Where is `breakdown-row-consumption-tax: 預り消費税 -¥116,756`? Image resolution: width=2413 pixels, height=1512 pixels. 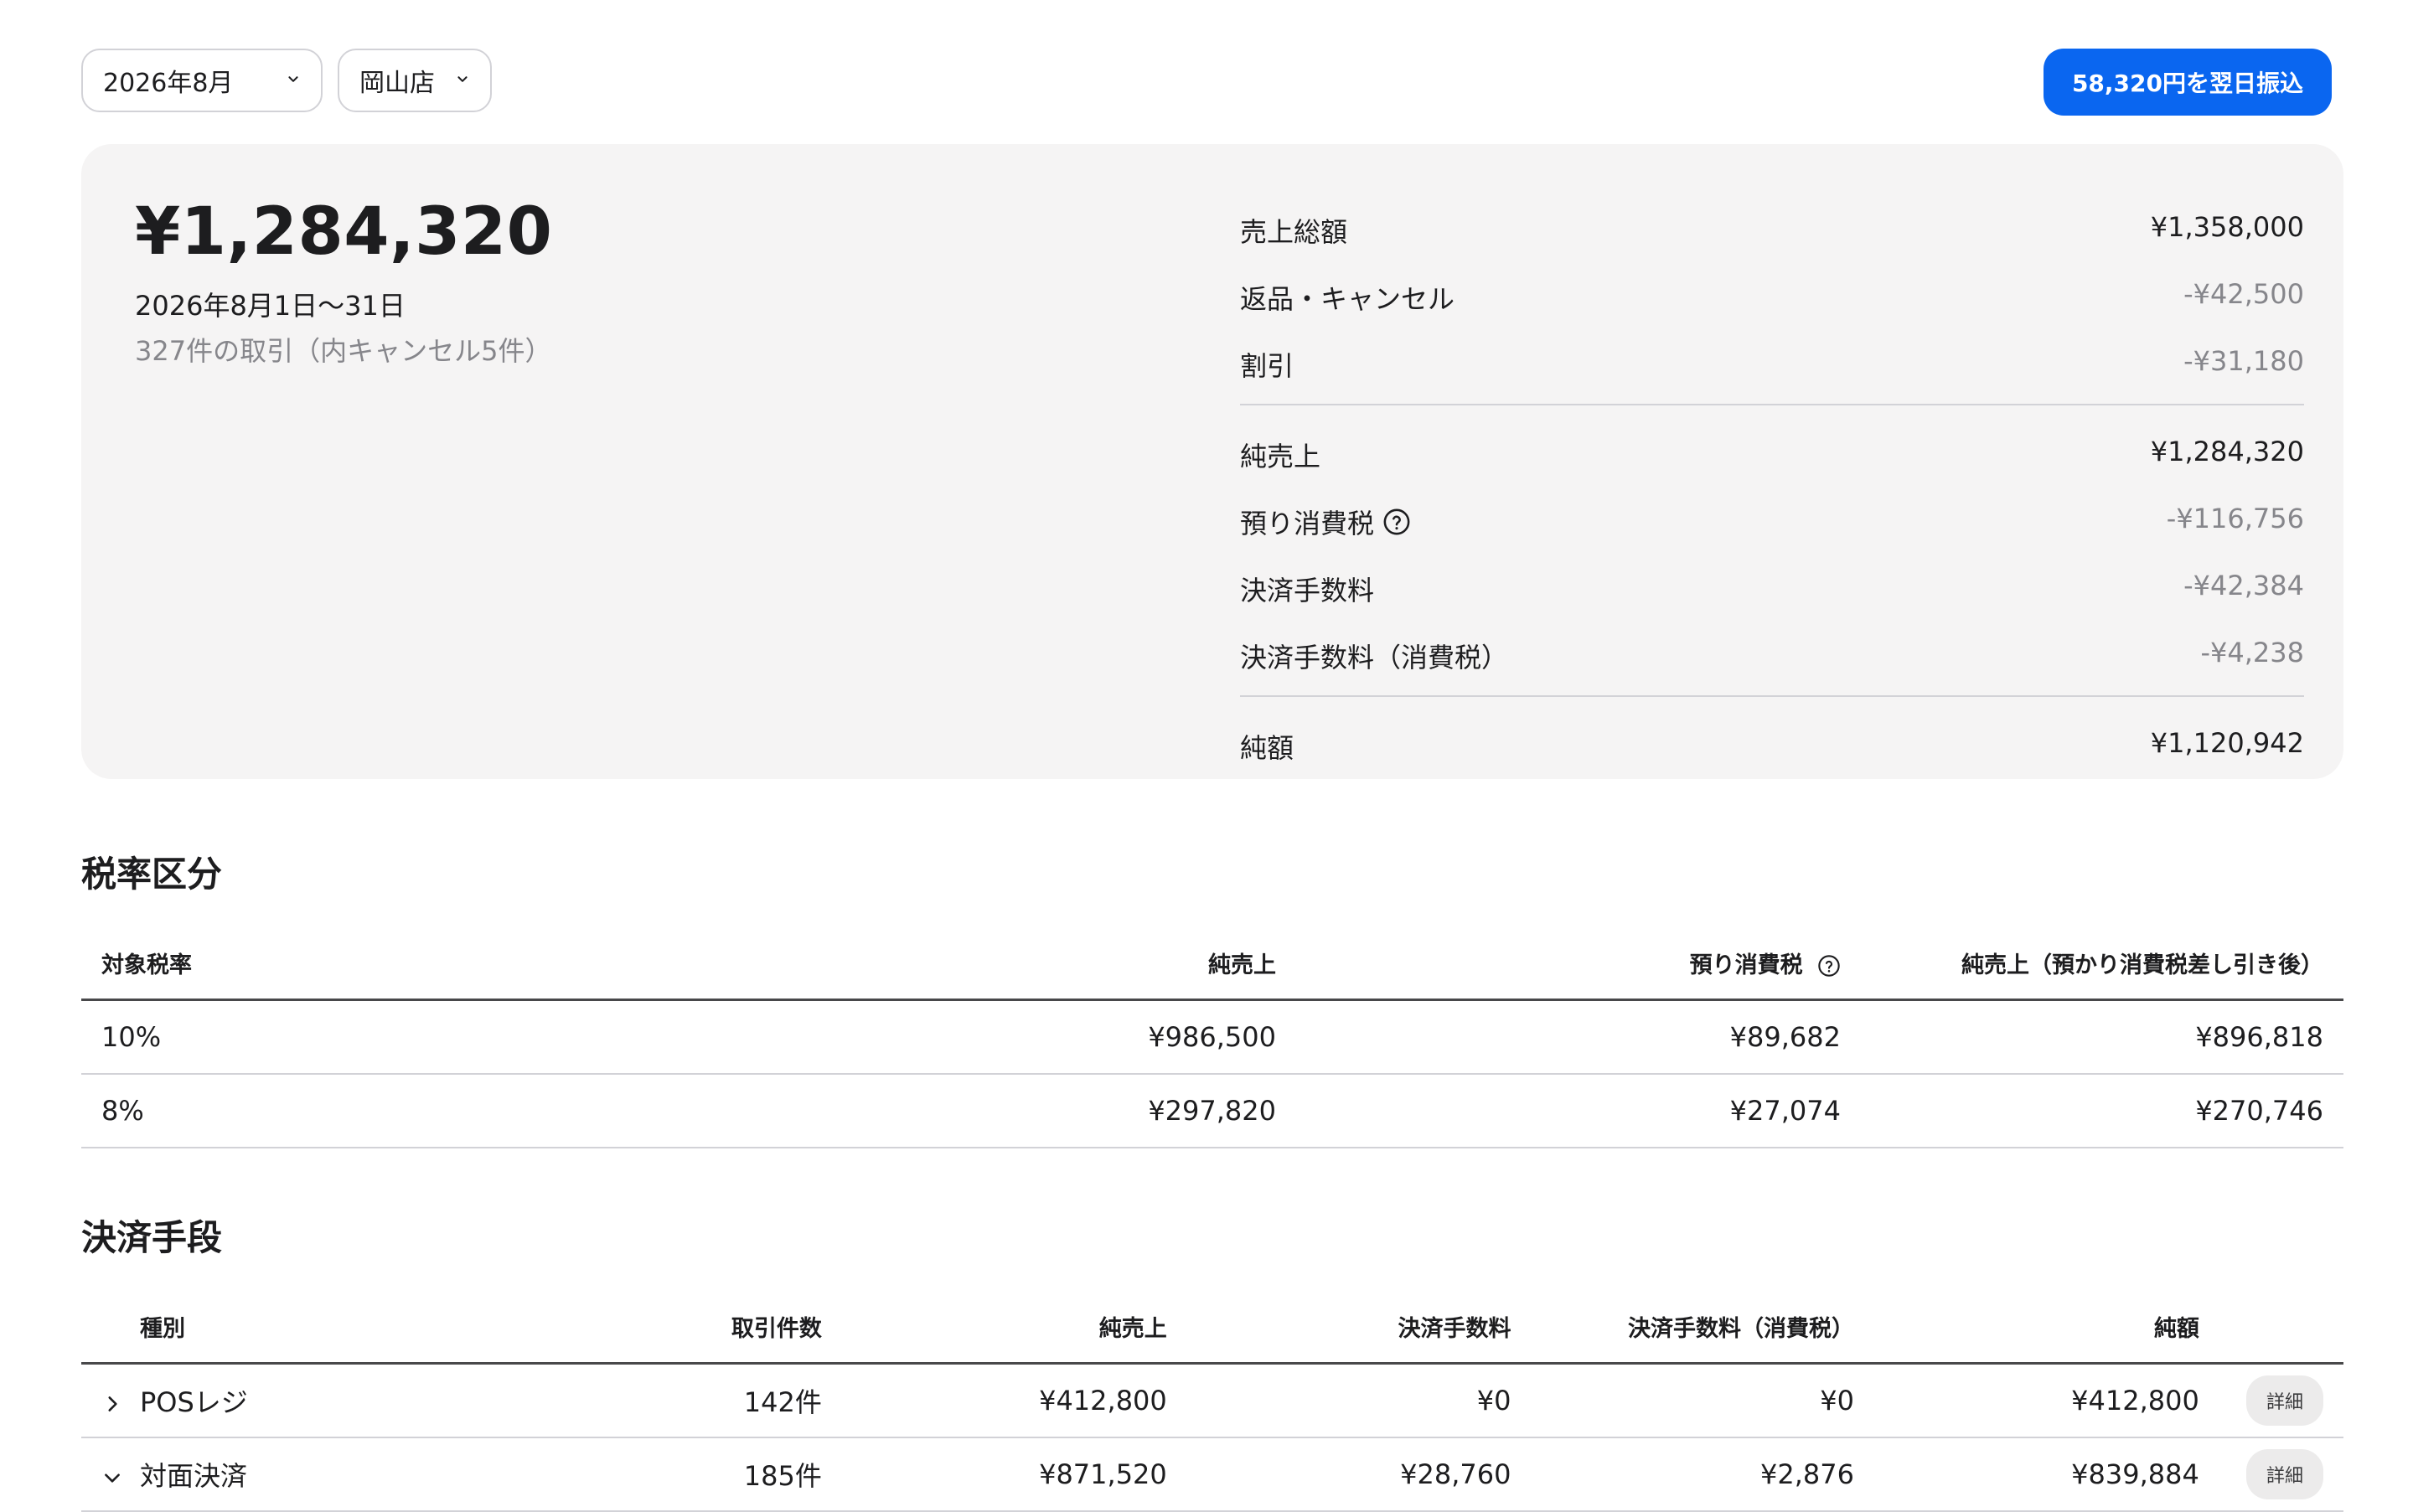 breakdown-row-consumption-tax: 預り消費税 -¥116,756 is located at coordinates (1772, 521).